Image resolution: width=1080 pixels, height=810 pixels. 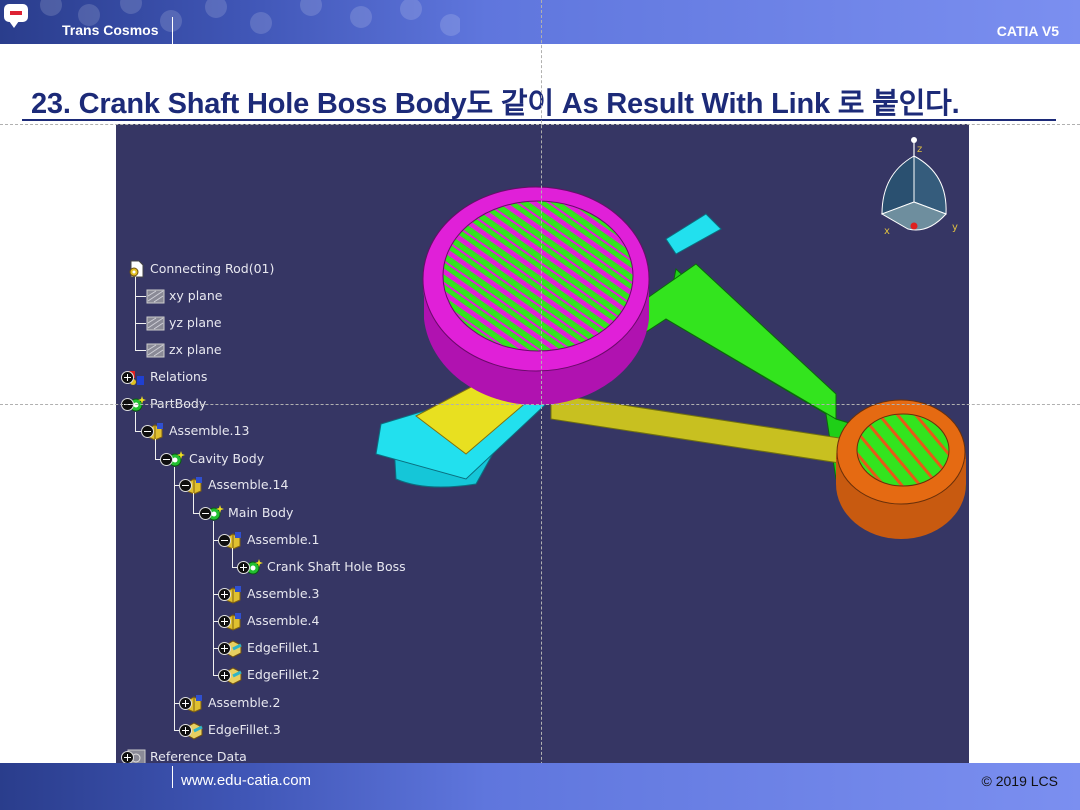 I want to click on tree-node-label: yz plane, so click(x=195, y=322).